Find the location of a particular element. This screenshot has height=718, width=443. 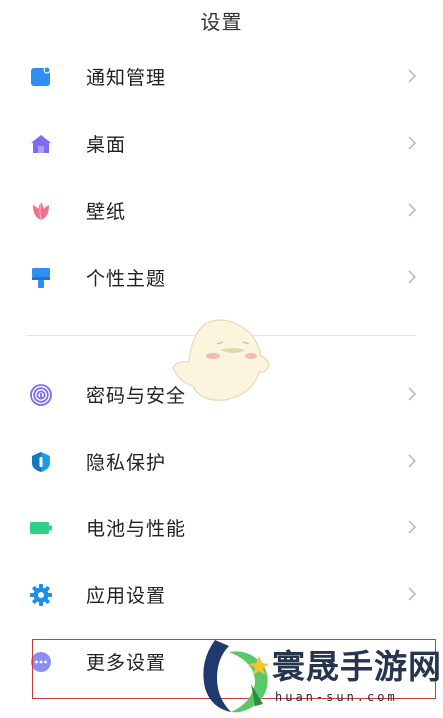

privacy-shield-icon is located at coordinates (41, 462).